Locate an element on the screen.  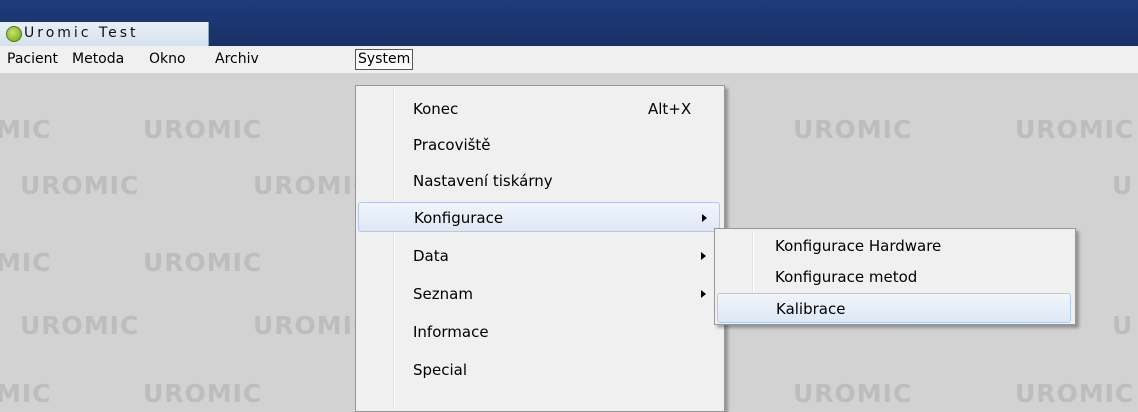
menu-item-label: Konfigurace metod is located at coordinates (846, 277).